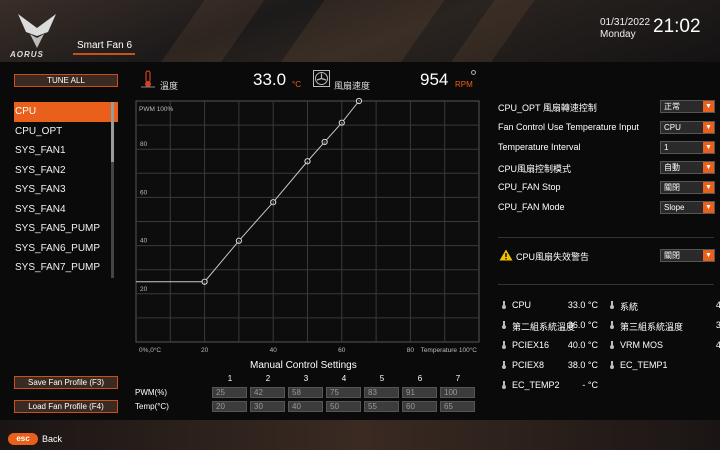 Image resolution: width=720 pixels, height=450 pixels. Describe the element at coordinates (535, 169) in the screenshot. I see `setting-label: CPU風扇控制模式` at that location.